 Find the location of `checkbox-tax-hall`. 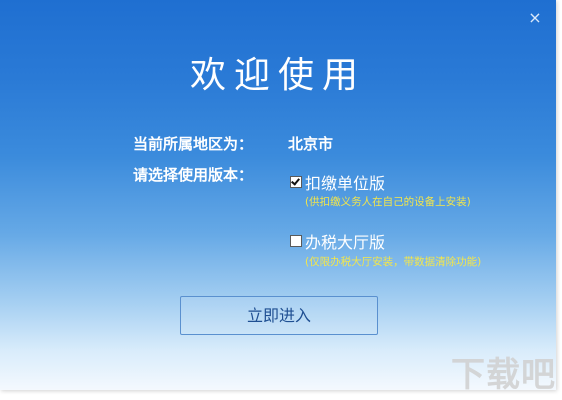

checkbox-tax-hall is located at coordinates (296, 241).